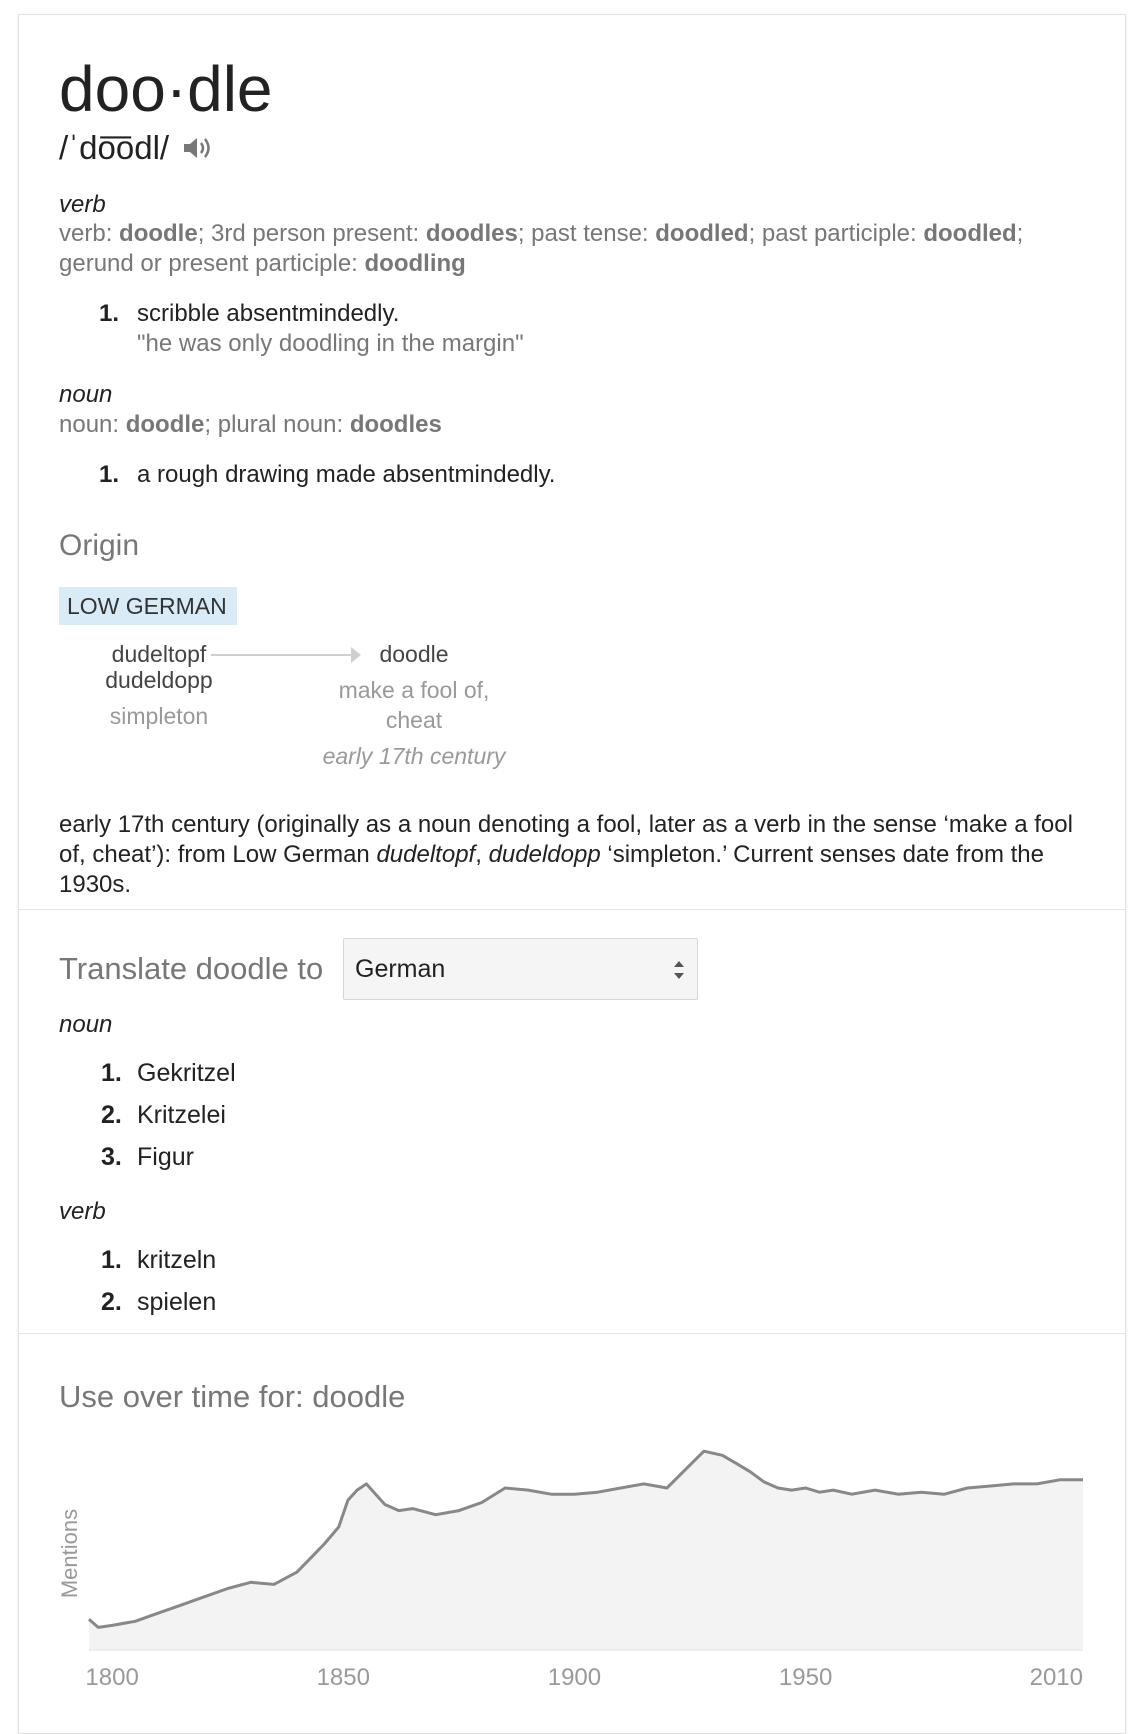  What do you see at coordinates (679, 970) in the screenshot?
I see `select-arrows-icon` at bounding box center [679, 970].